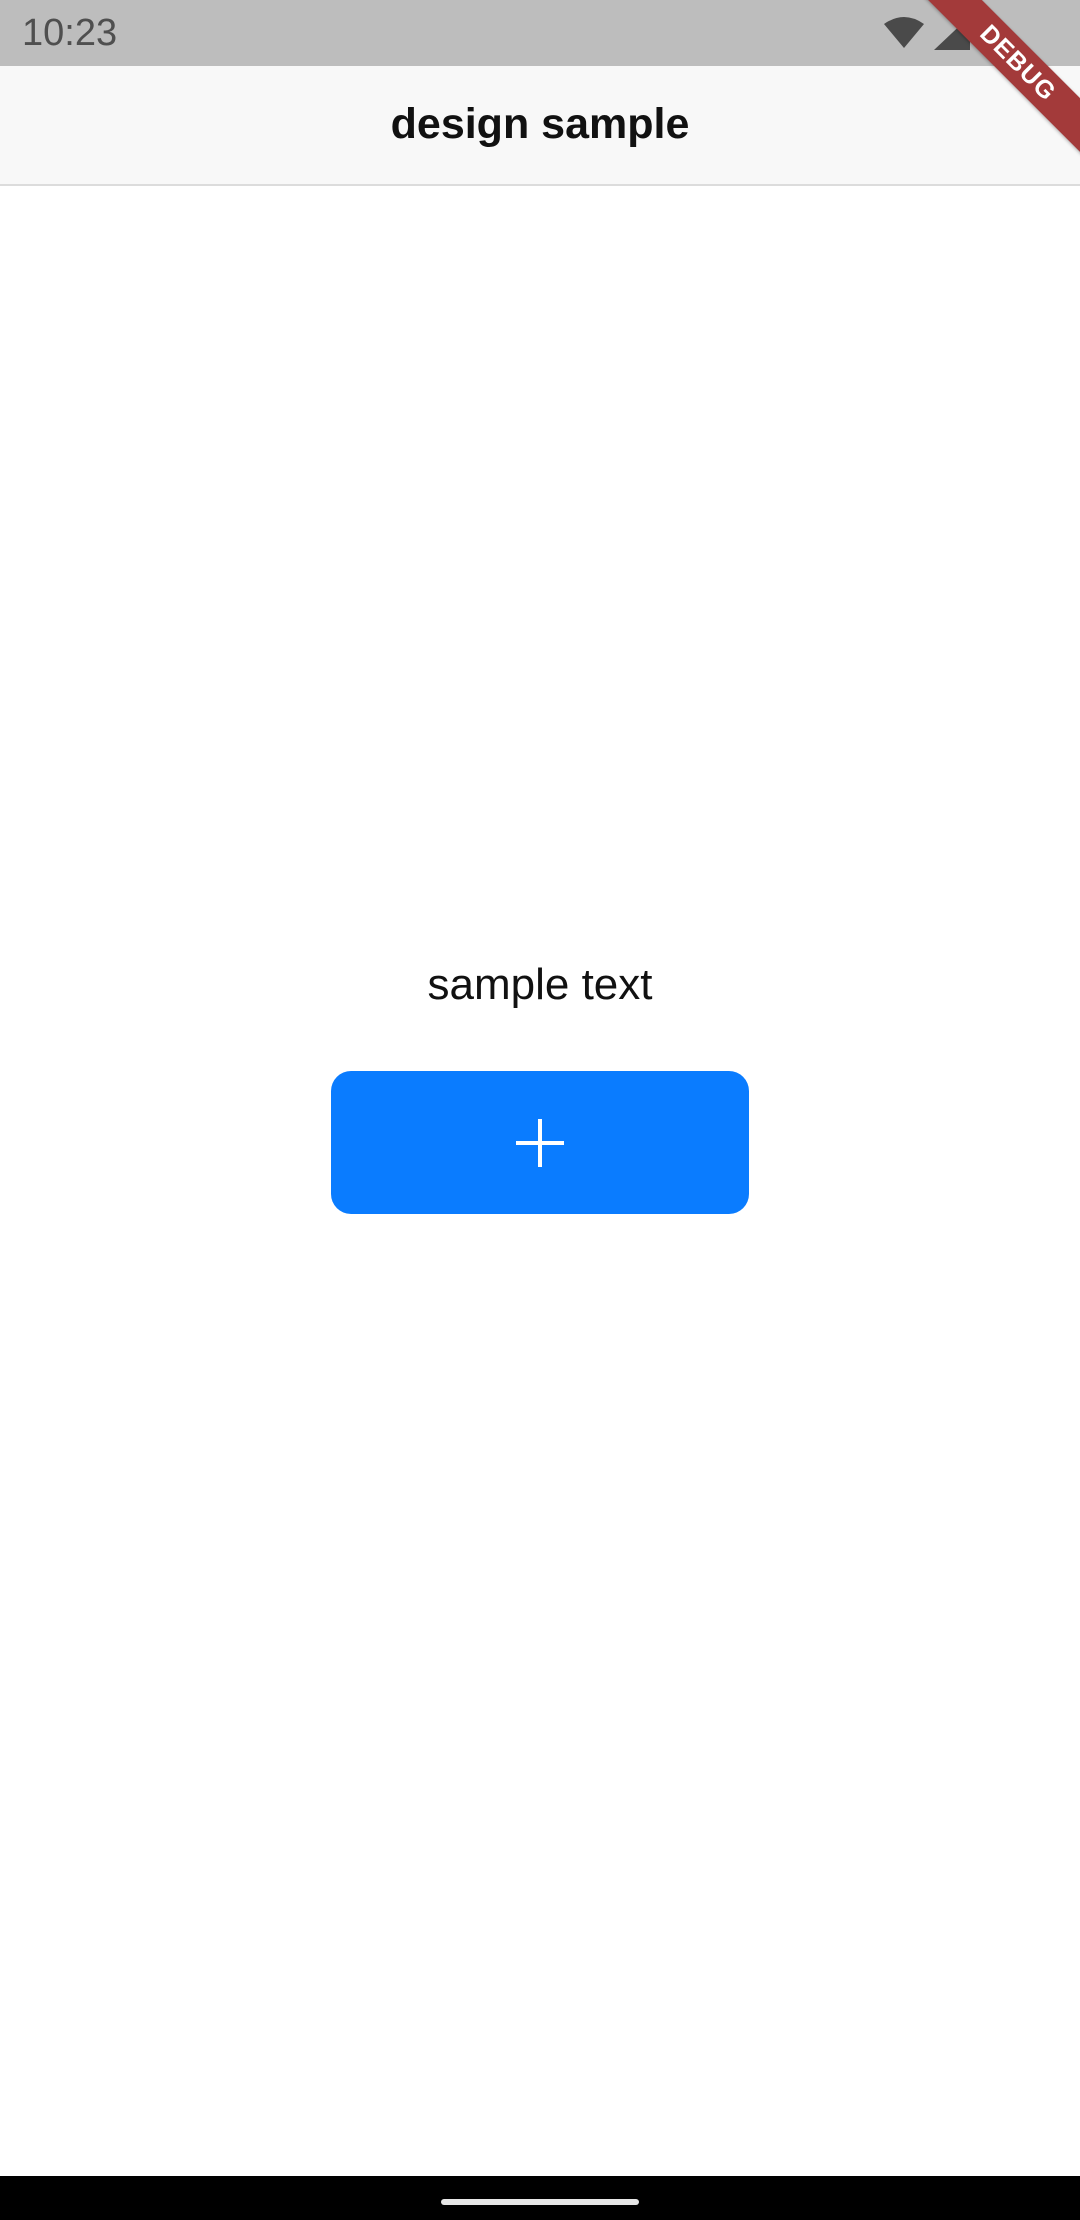  I want to click on page-title: design sample, so click(540, 124).